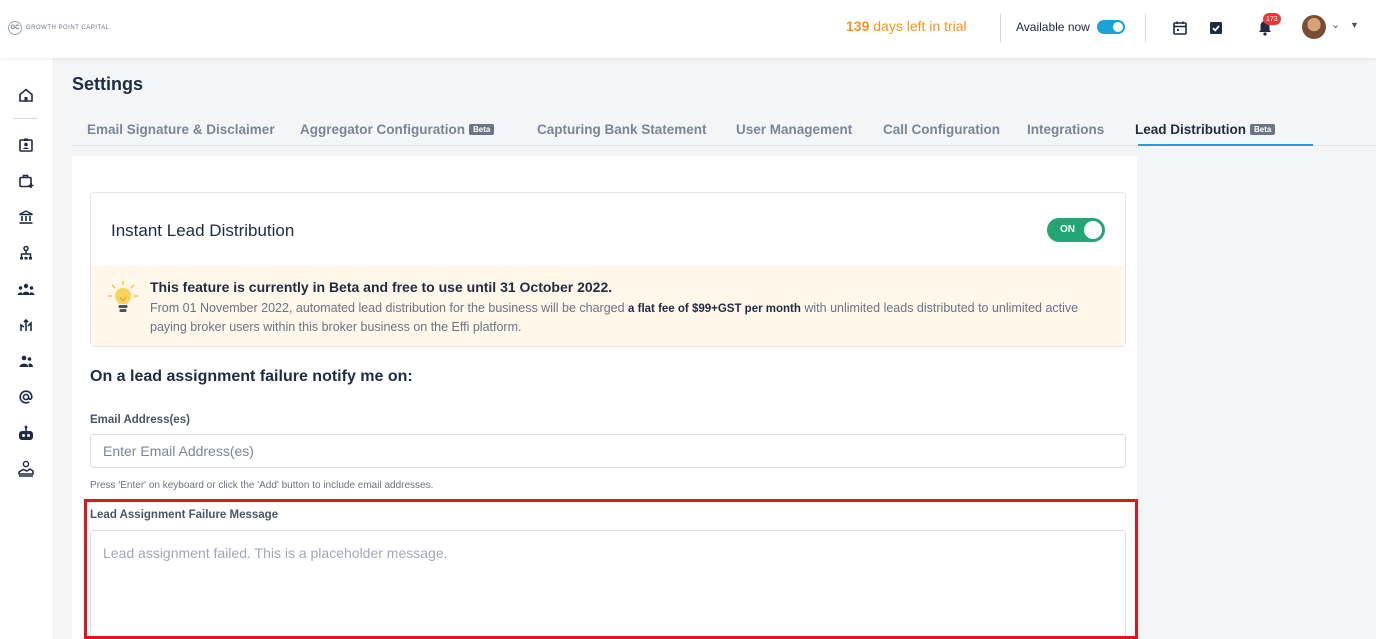  I want to click on sidebar-divider, so click(26, 118).